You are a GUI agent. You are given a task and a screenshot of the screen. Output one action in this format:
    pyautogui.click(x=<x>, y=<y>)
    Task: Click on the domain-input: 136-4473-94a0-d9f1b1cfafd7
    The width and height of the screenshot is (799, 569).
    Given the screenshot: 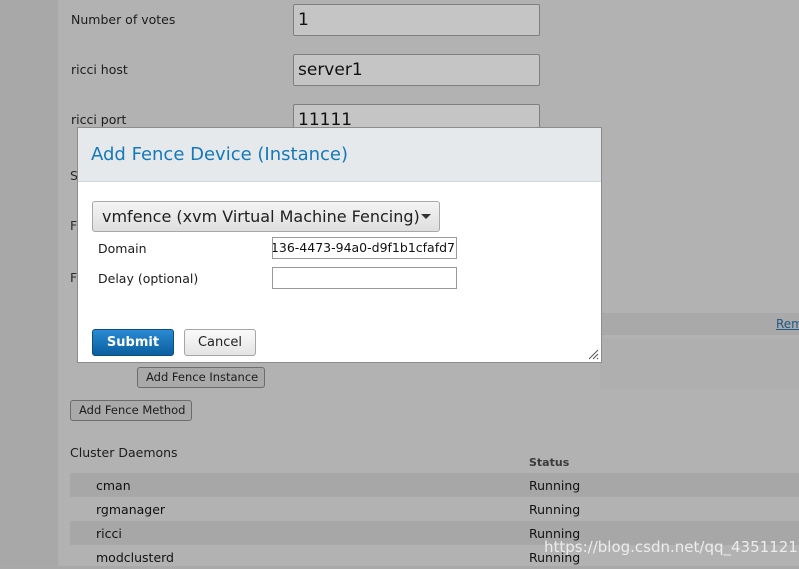 What is the action you would take?
    pyautogui.click(x=364, y=248)
    